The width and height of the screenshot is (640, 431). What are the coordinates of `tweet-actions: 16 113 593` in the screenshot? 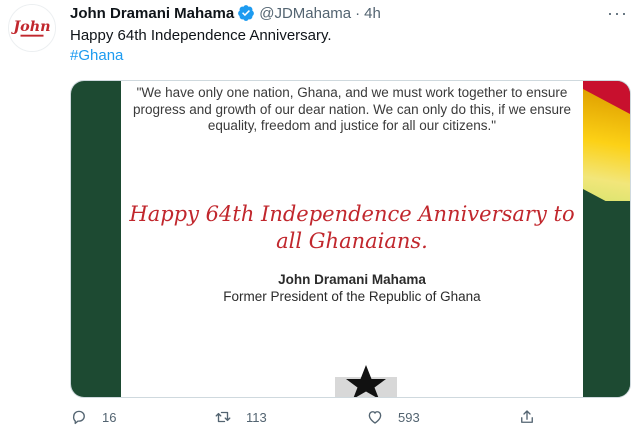 It's located at (350, 418).